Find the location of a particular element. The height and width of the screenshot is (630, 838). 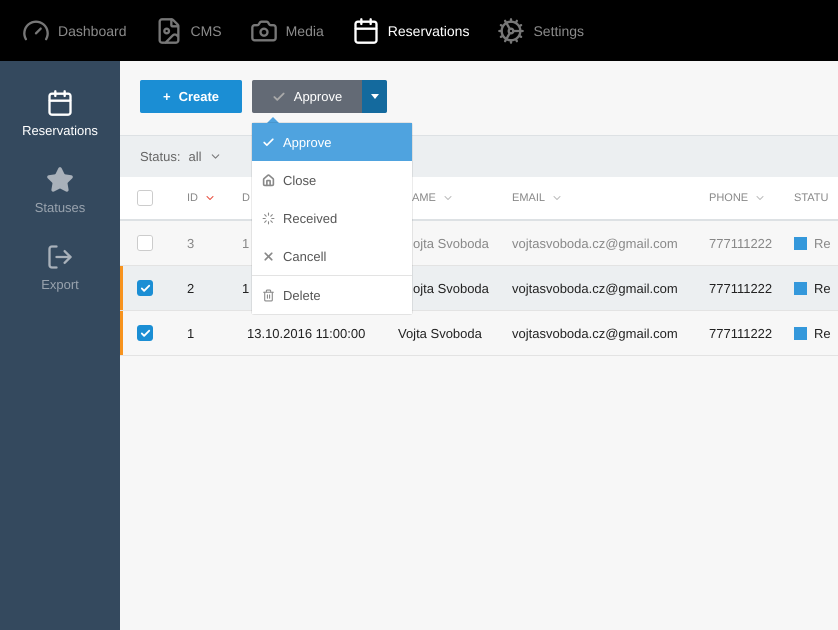

settings-icon is located at coordinates (511, 30).